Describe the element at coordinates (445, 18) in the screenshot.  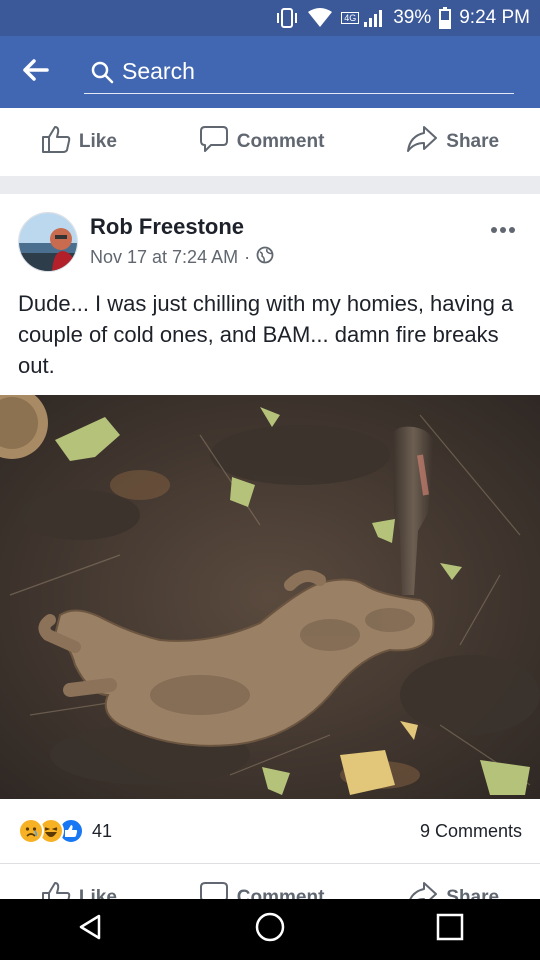
I see `battery-icon` at that location.